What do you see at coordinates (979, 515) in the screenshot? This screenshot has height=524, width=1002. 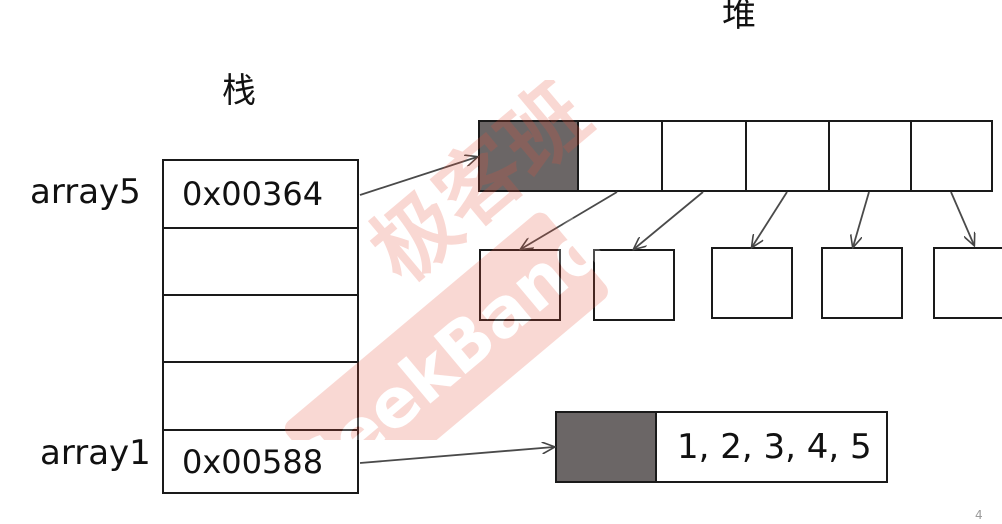 I see `page-number: 4` at bounding box center [979, 515].